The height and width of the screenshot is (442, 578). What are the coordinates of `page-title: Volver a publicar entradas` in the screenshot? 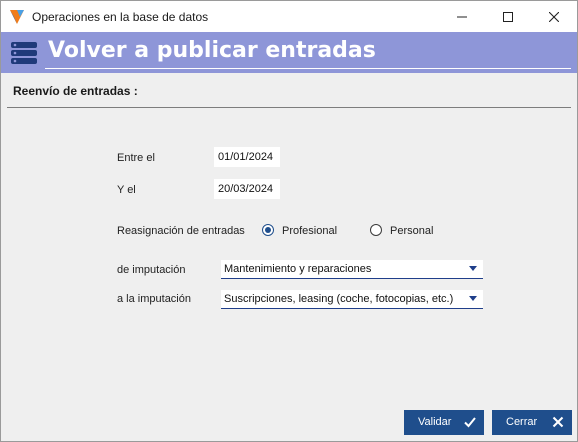 It's located at (212, 50).